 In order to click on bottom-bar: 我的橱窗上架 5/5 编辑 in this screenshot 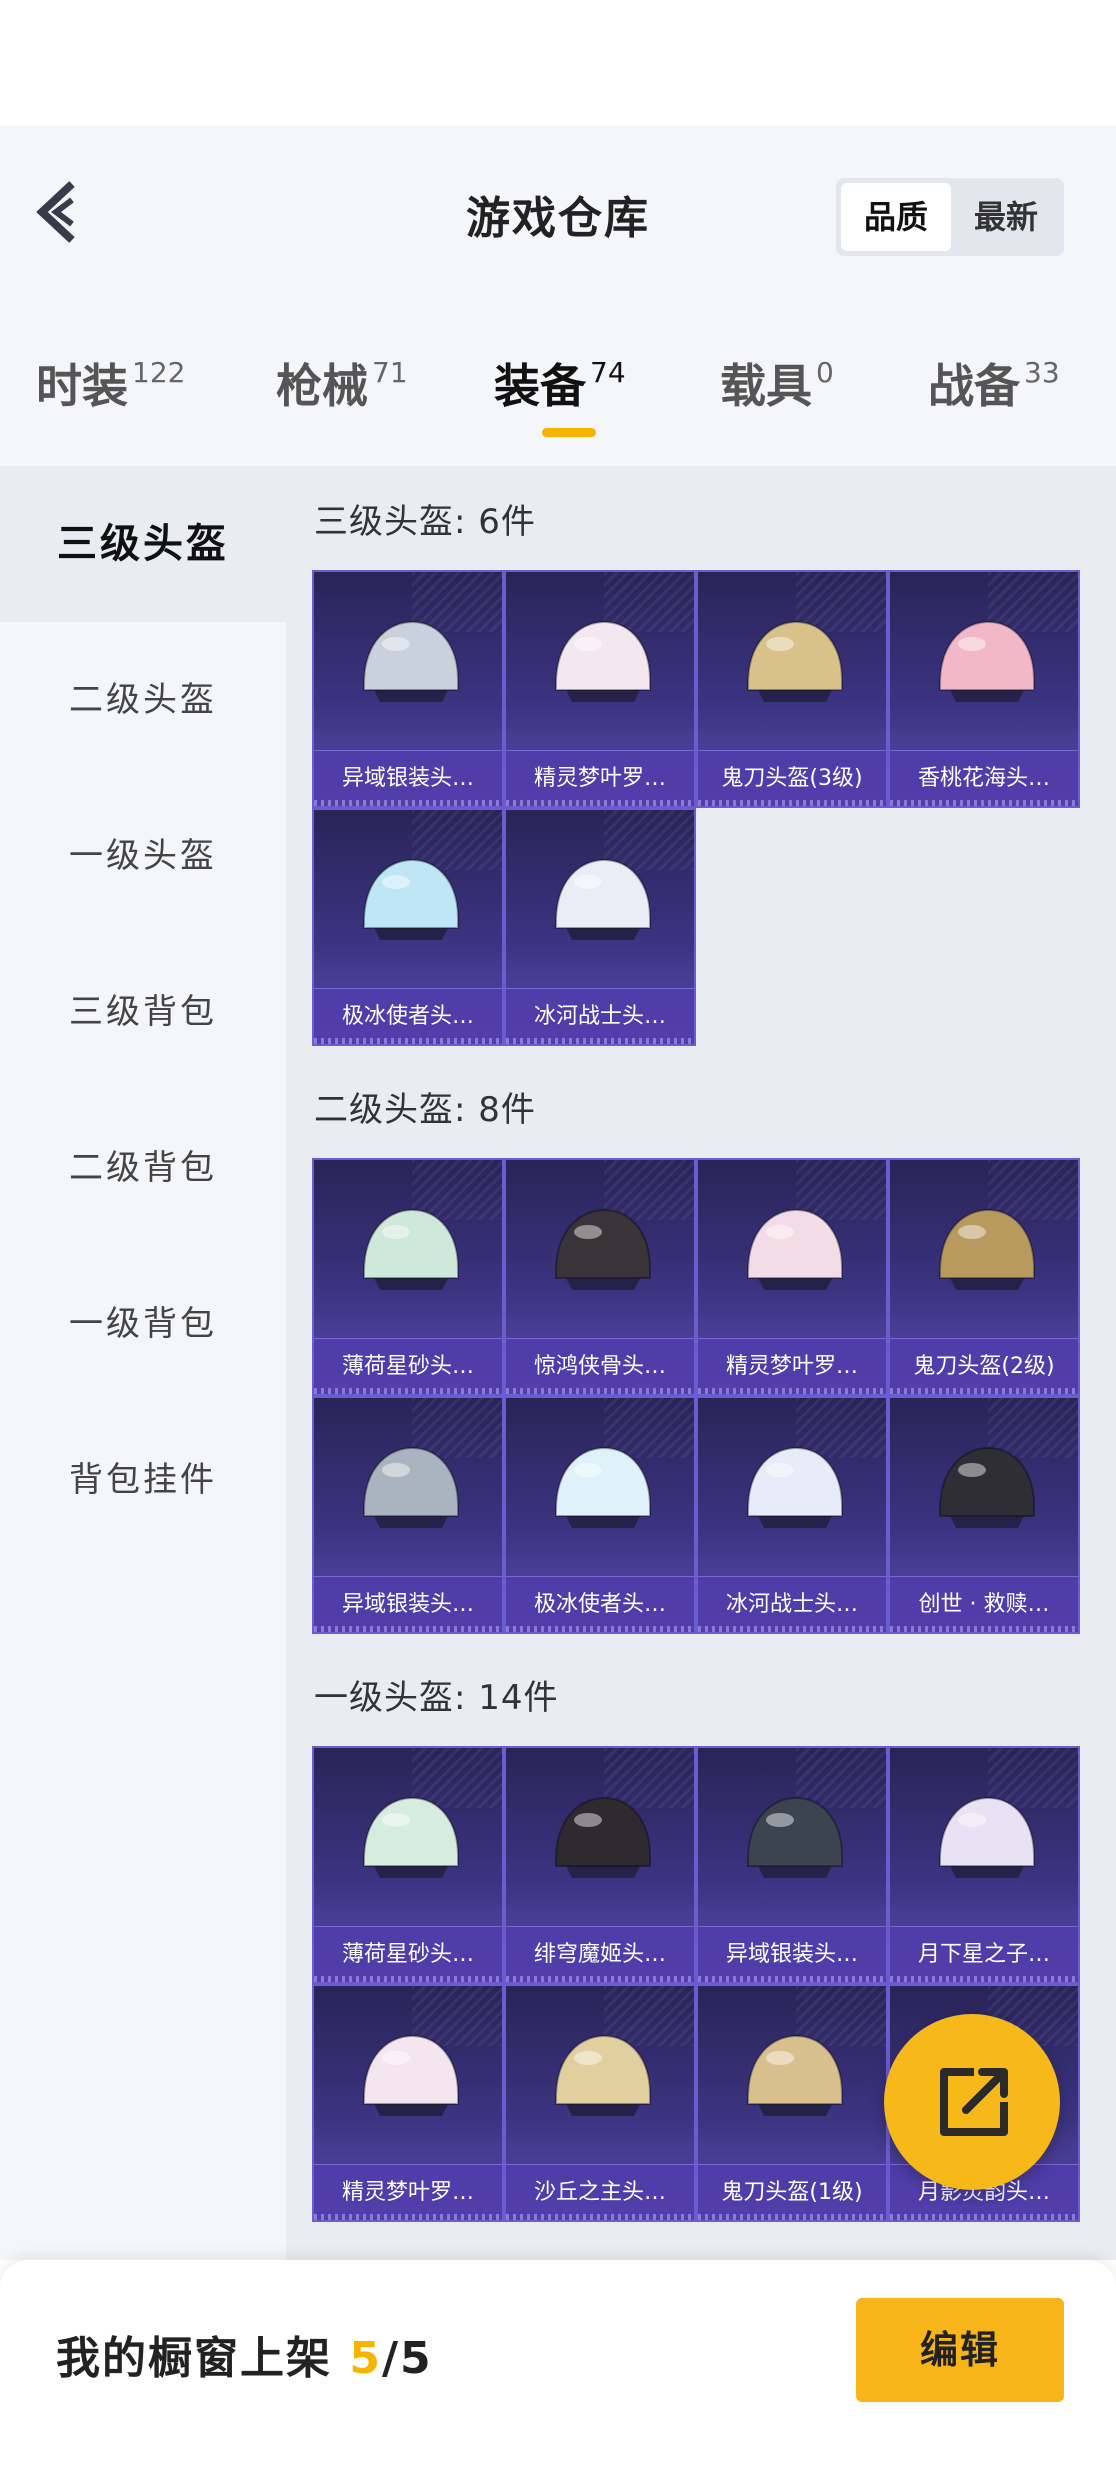, I will do `click(558, 2372)`.